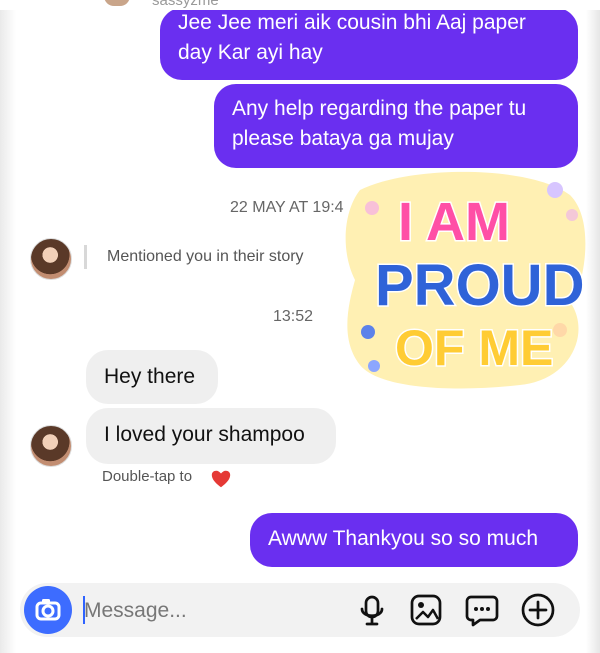 The height and width of the screenshot is (653, 600). Describe the element at coordinates (204, 434) in the screenshot. I see `message-text: I loved your shampoo` at that location.